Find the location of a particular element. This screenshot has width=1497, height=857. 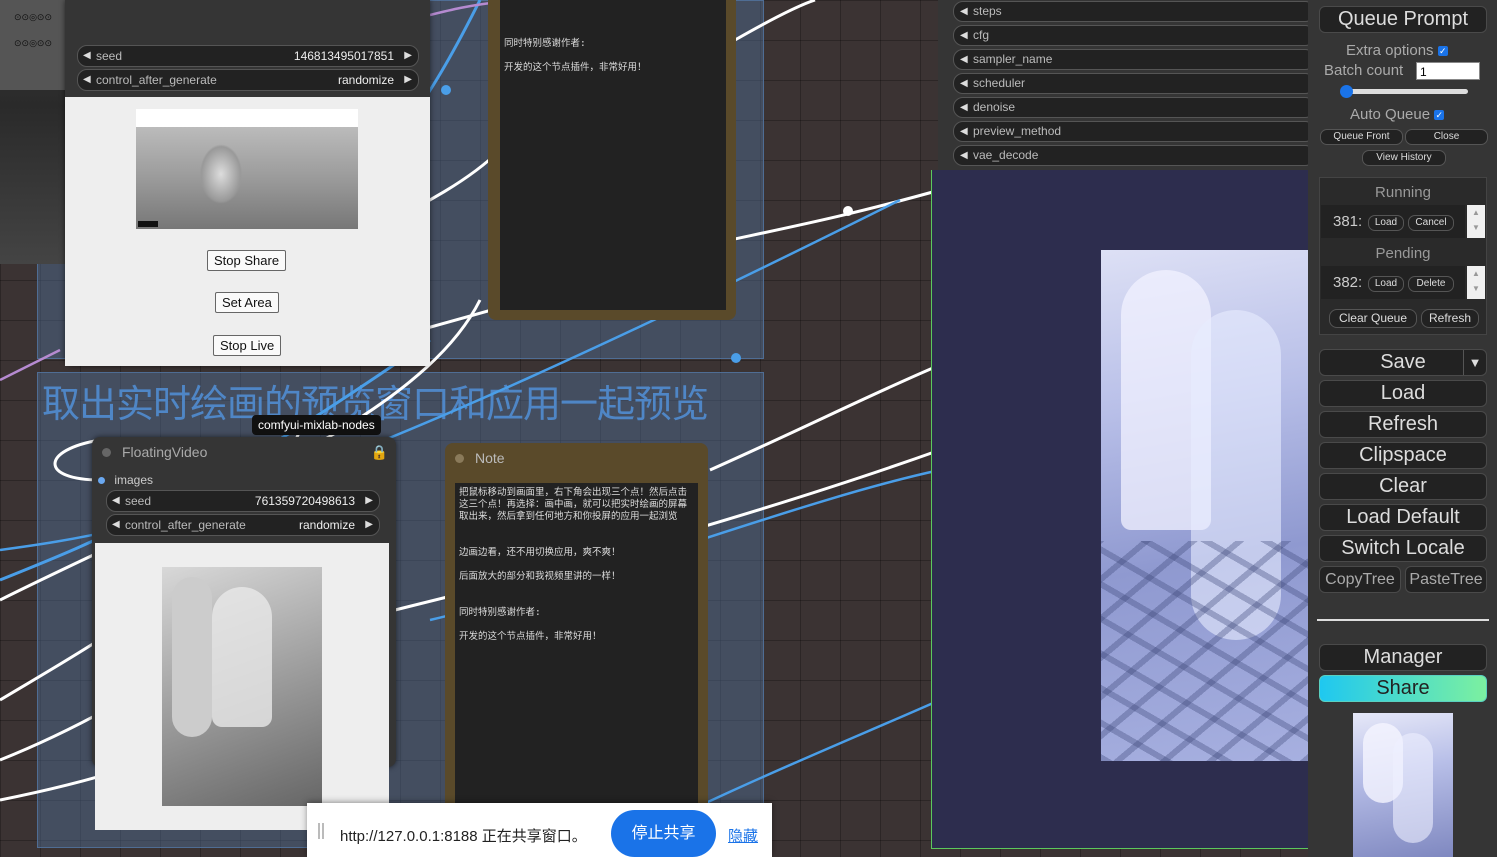

node-title: FloatingVideo is located at coordinates (165, 452).